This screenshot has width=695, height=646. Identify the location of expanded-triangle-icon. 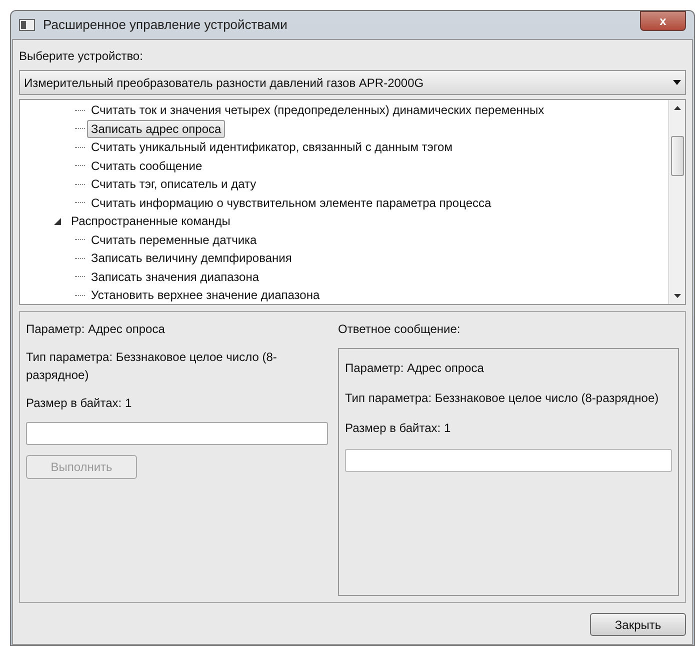
(57, 221).